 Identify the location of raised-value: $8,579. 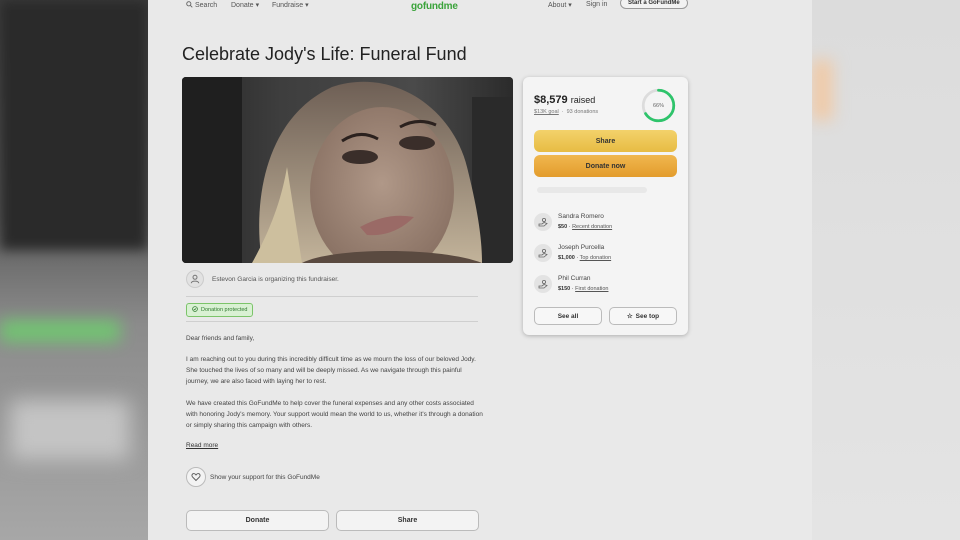
(551, 100).